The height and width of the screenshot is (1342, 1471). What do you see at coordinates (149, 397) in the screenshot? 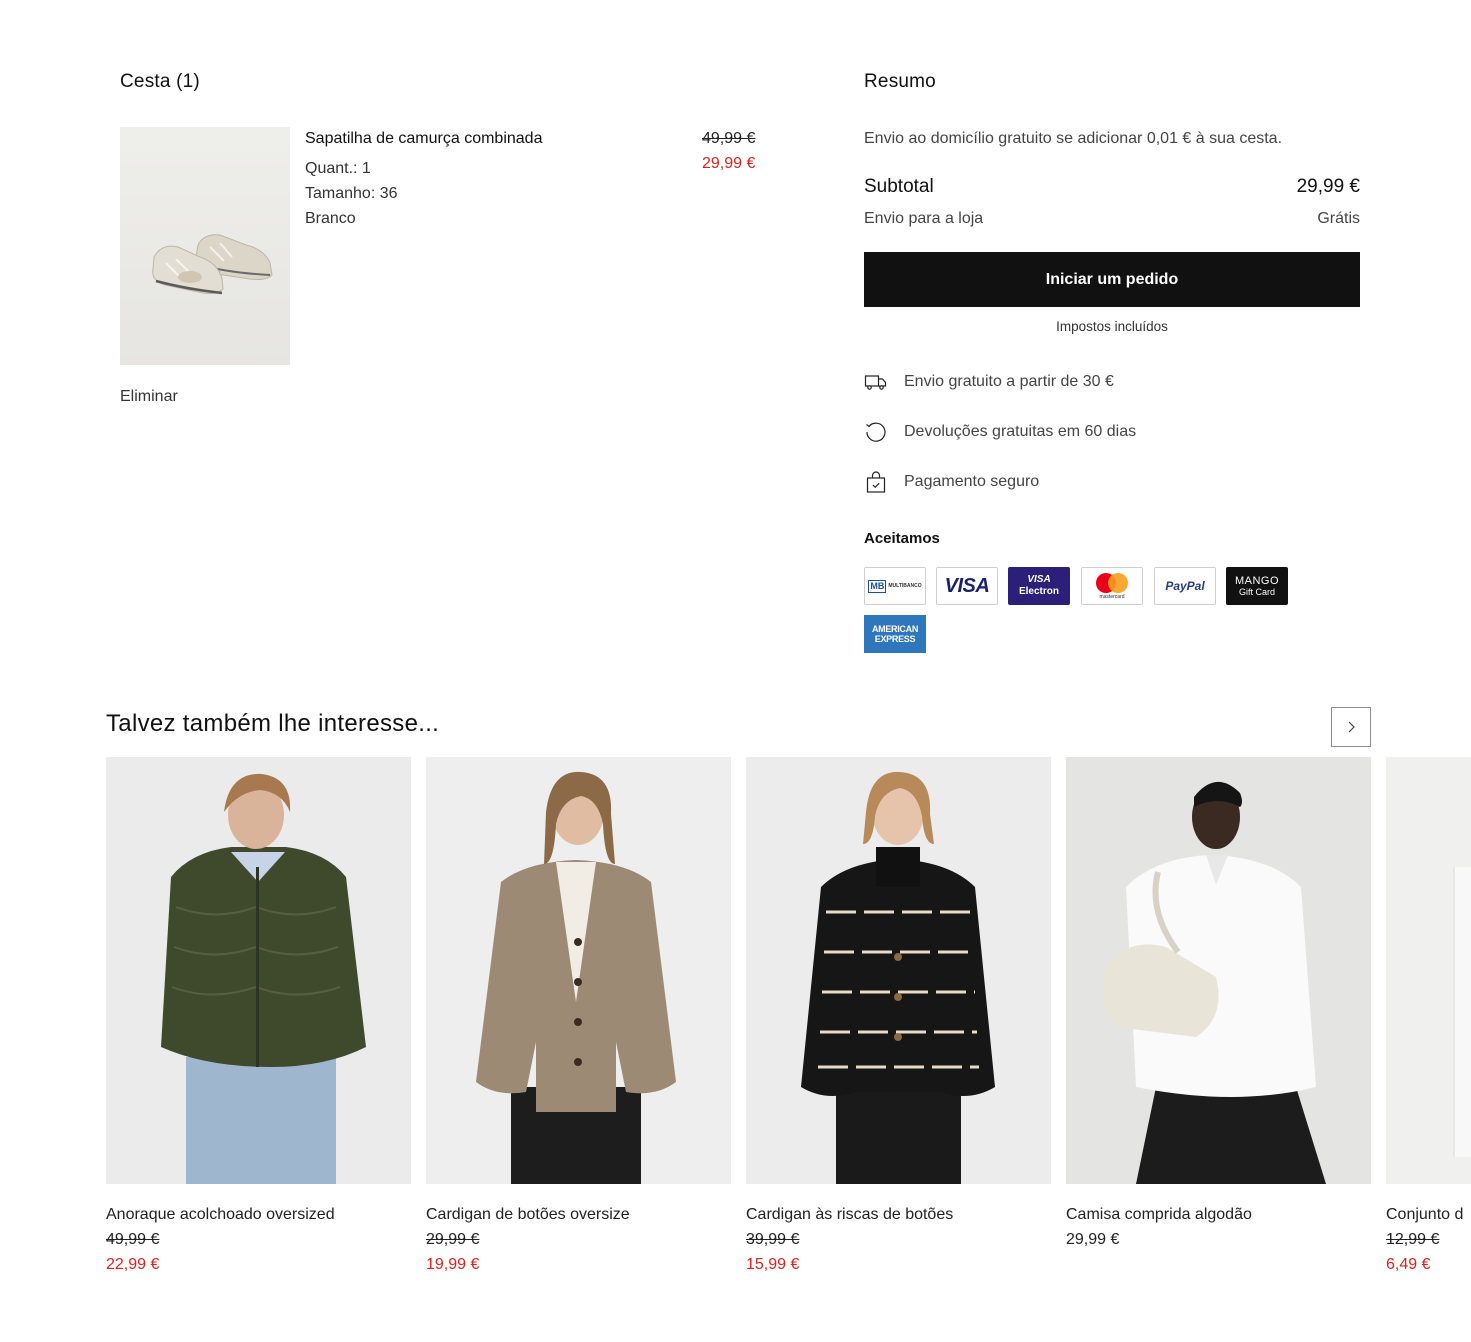
I see `remove-item-link: Eliminar` at bounding box center [149, 397].